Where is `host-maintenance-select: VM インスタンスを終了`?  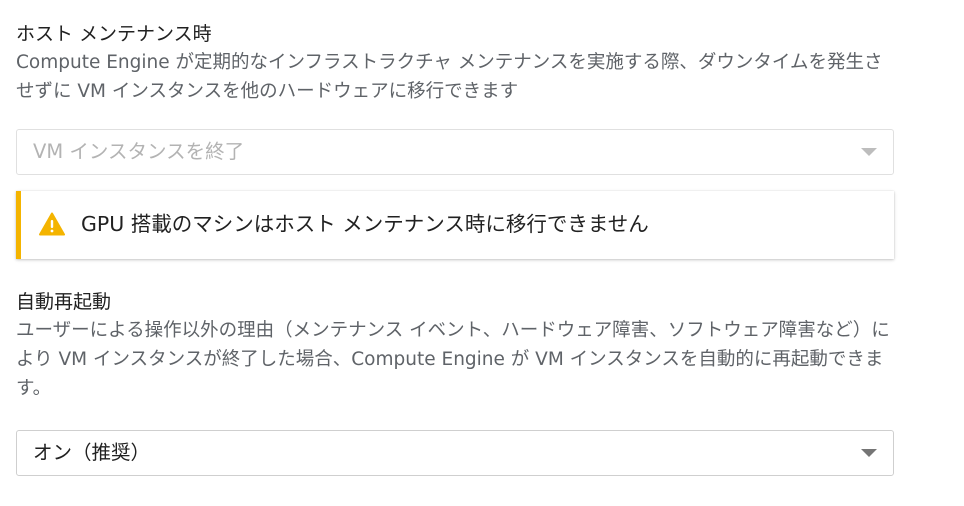
host-maintenance-select: VM インスタンスを終了 is located at coordinates (455, 152).